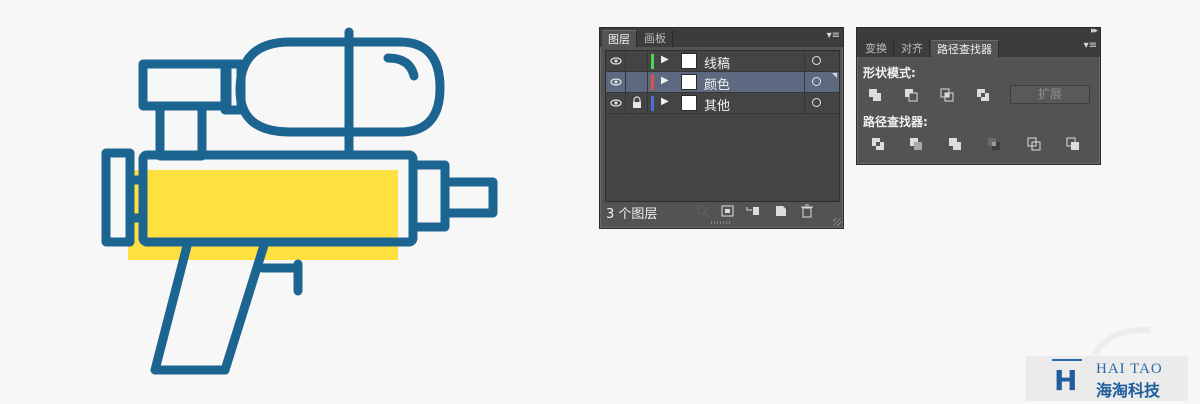  I want to click on delete-layer-icon, so click(807, 211).